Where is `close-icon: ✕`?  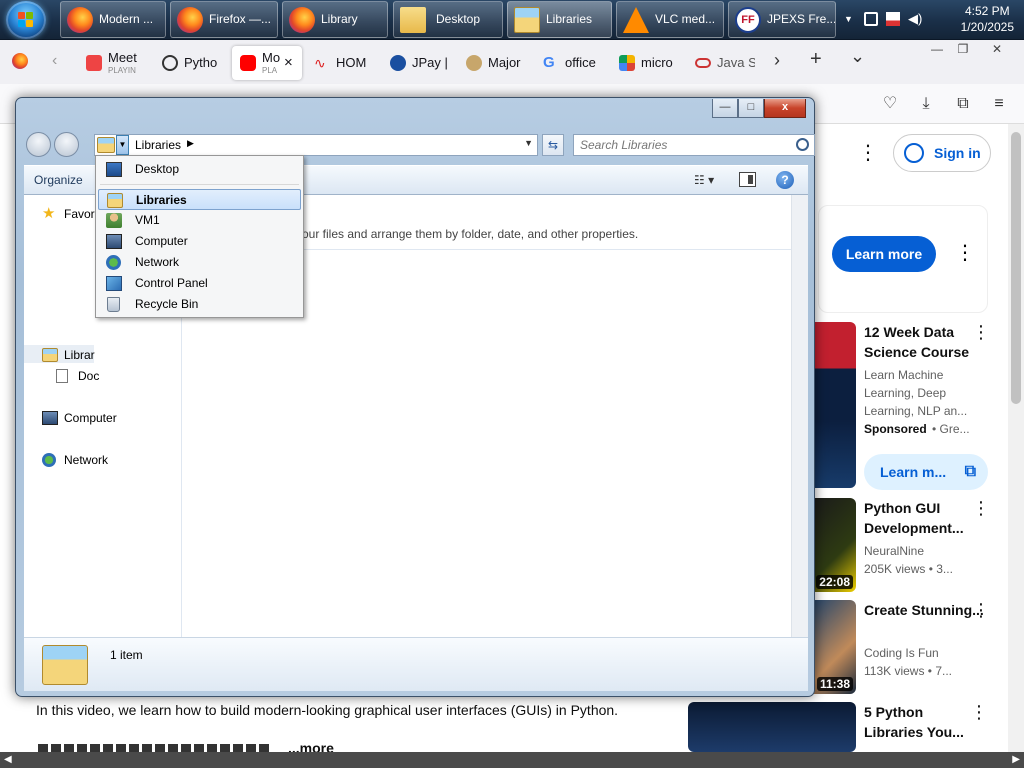 close-icon: ✕ is located at coordinates (997, 49).